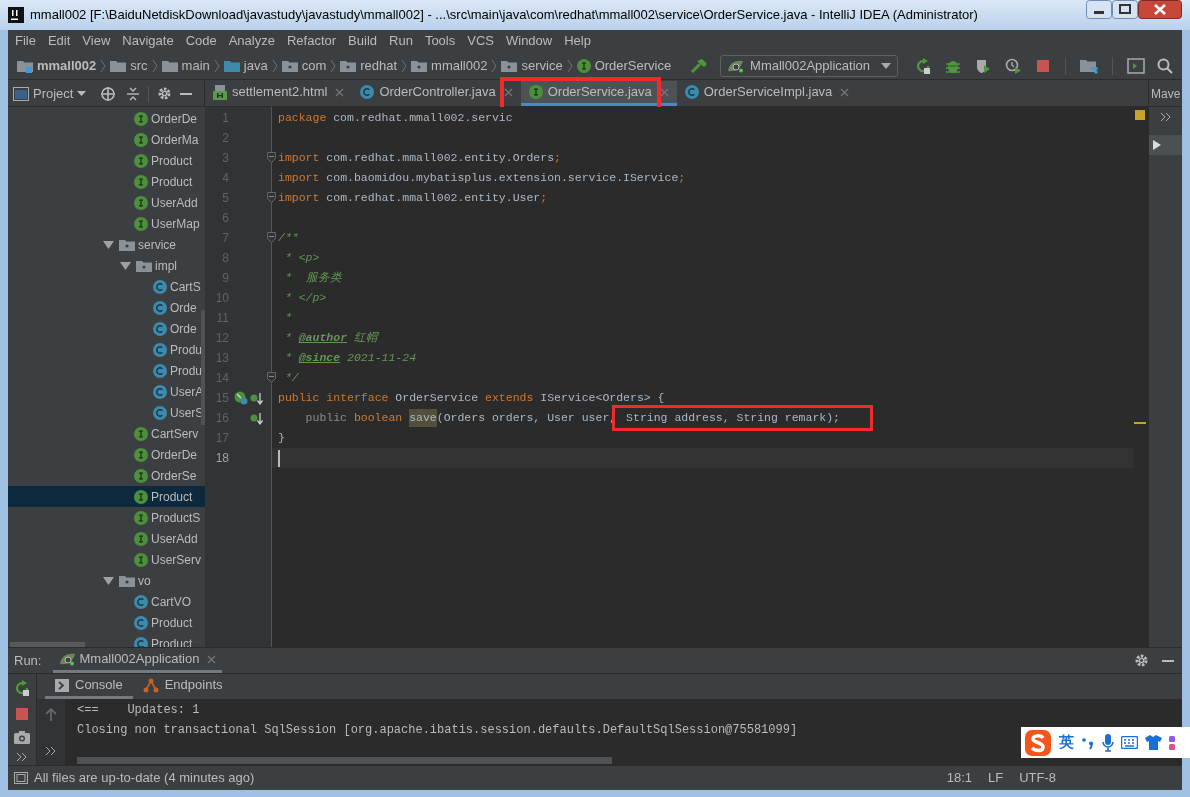 This screenshot has height=797, width=1190. Describe the element at coordinates (59, 41) in the screenshot. I see `menu-item: Edit` at that location.